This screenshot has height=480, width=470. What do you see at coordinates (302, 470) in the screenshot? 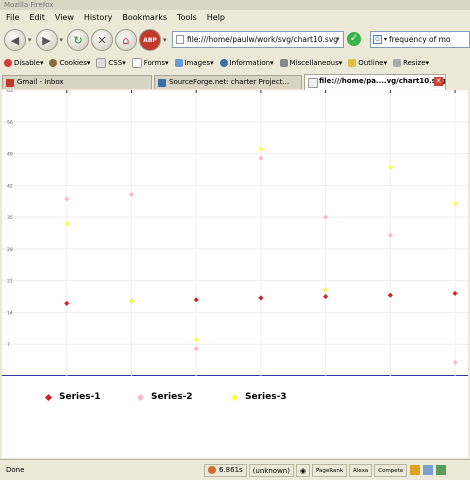
I see `globe-icon: ◉` at bounding box center [302, 470].